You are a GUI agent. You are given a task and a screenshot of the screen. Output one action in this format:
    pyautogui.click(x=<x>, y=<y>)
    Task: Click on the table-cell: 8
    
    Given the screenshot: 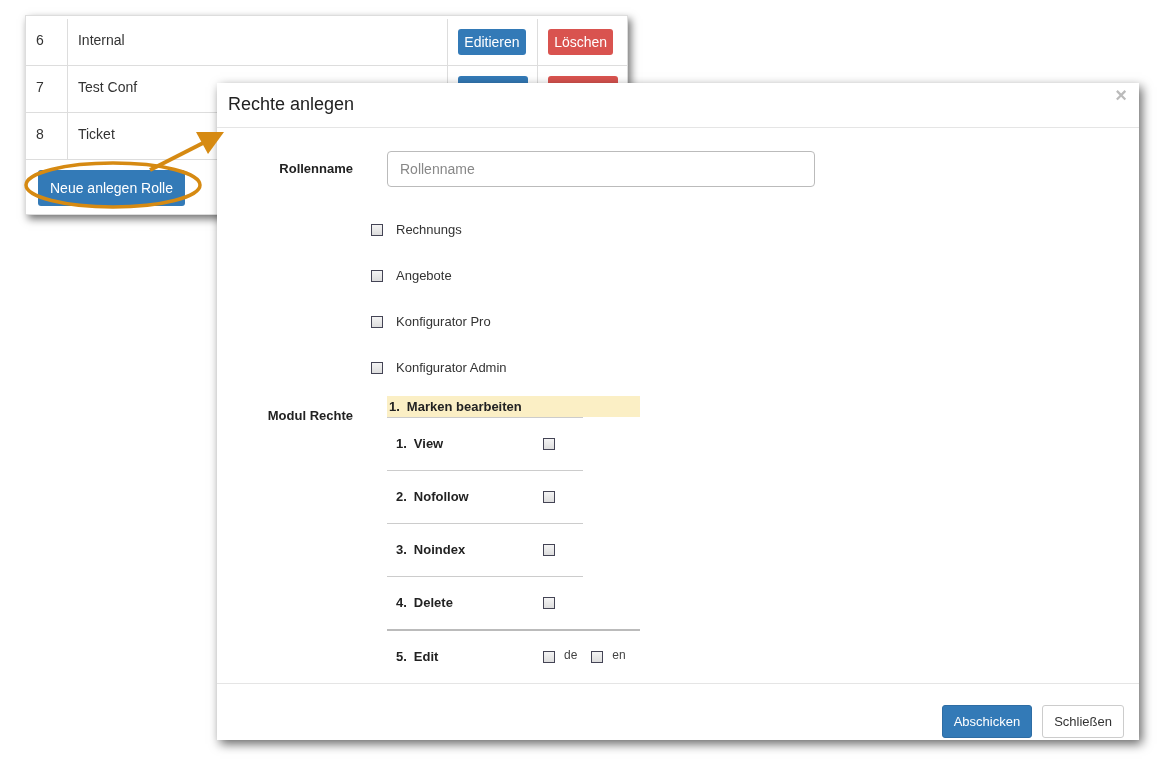 What is the action you would take?
    pyautogui.click(x=47, y=136)
    